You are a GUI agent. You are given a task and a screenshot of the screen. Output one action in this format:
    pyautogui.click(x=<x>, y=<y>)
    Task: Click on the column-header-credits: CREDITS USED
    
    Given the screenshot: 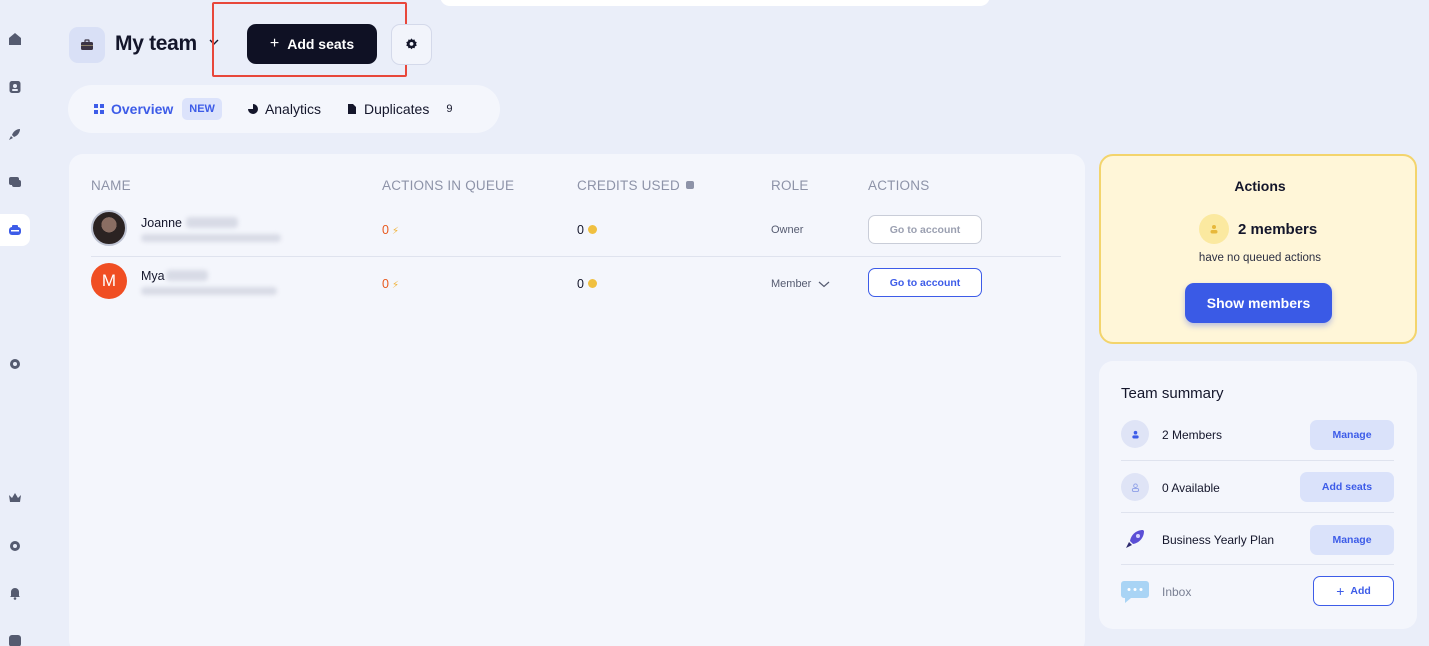 What is the action you would take?
    pyautogui.click(x=635, y=185)
    